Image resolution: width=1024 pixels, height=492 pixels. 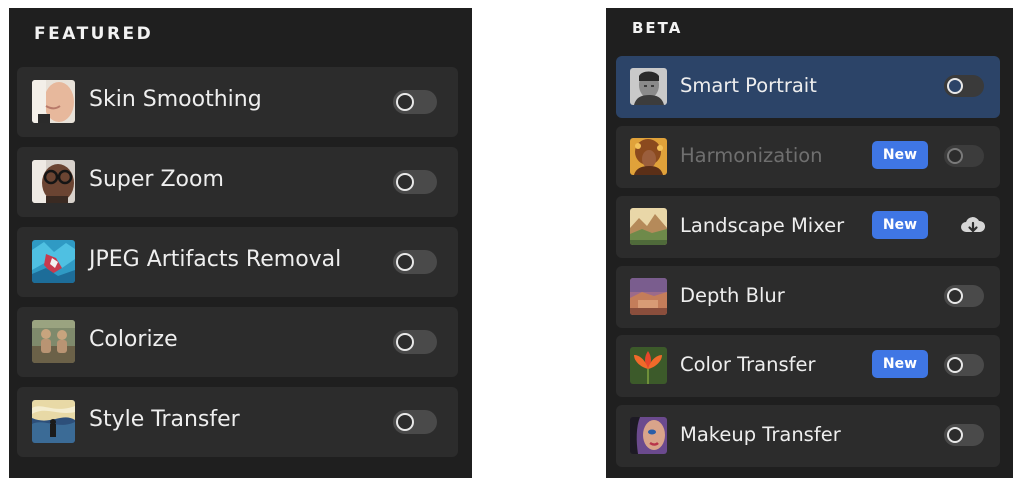 I want to click on filter-item-landscape-mixer: Landscape Mixer New, so click(x=808, y=227).